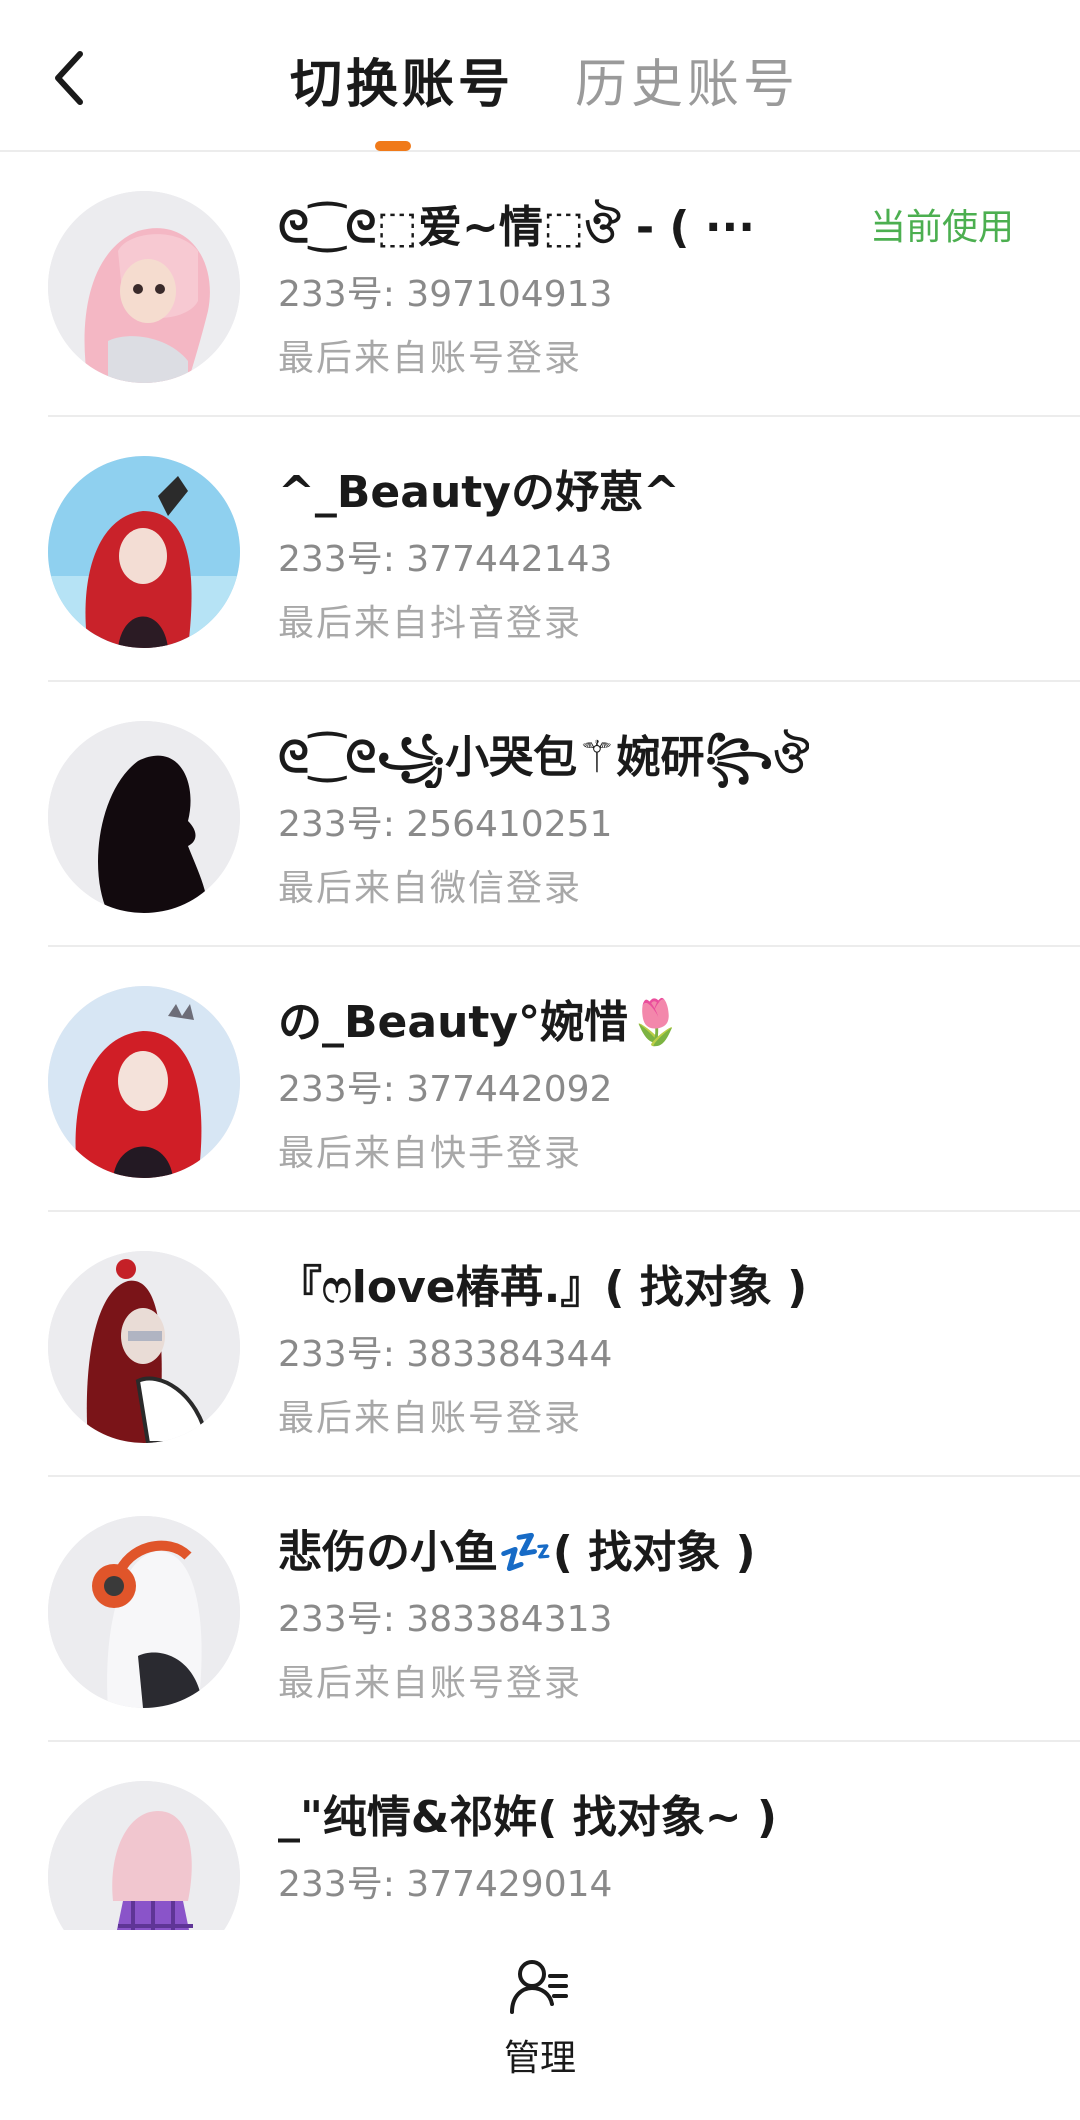 The width and height of the screenshot is (1080, 2120). What do you see at coordinates (400, 85) in the screenshot?
I see `tab-switch-account: 切换账号` at bounding box center [400, 85].